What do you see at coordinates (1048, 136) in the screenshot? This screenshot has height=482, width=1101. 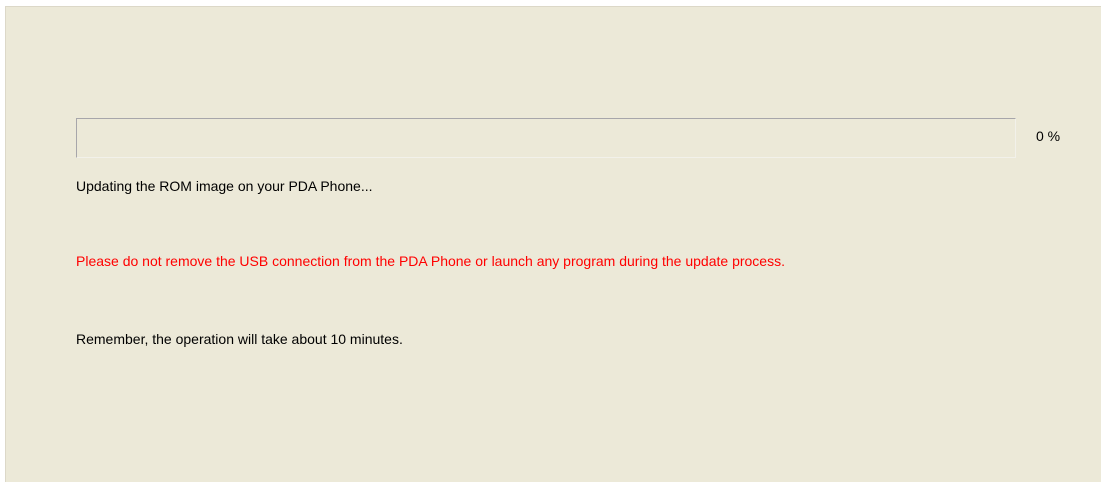 I see `progress-percent-label: 0 %` at bounding box center [1048, 136].